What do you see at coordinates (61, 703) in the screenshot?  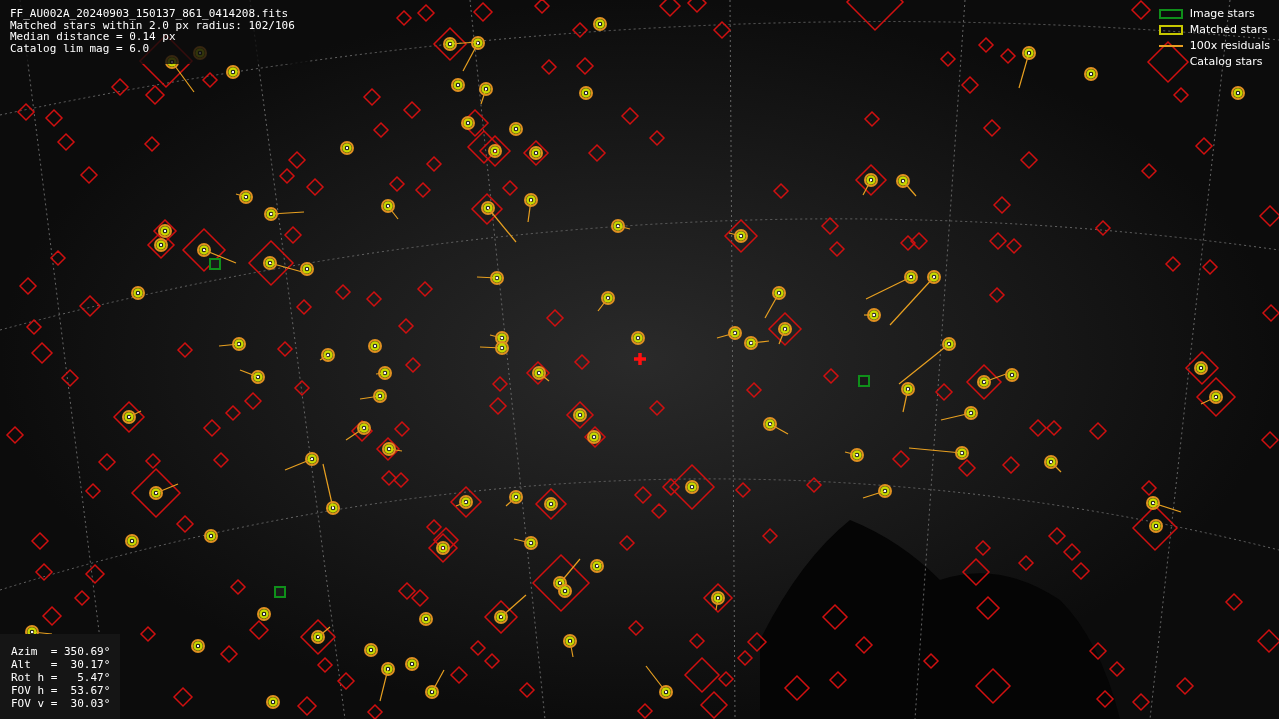 I see `pointing-text: FOV v = 30.03°` at bounding box center [61, 703].